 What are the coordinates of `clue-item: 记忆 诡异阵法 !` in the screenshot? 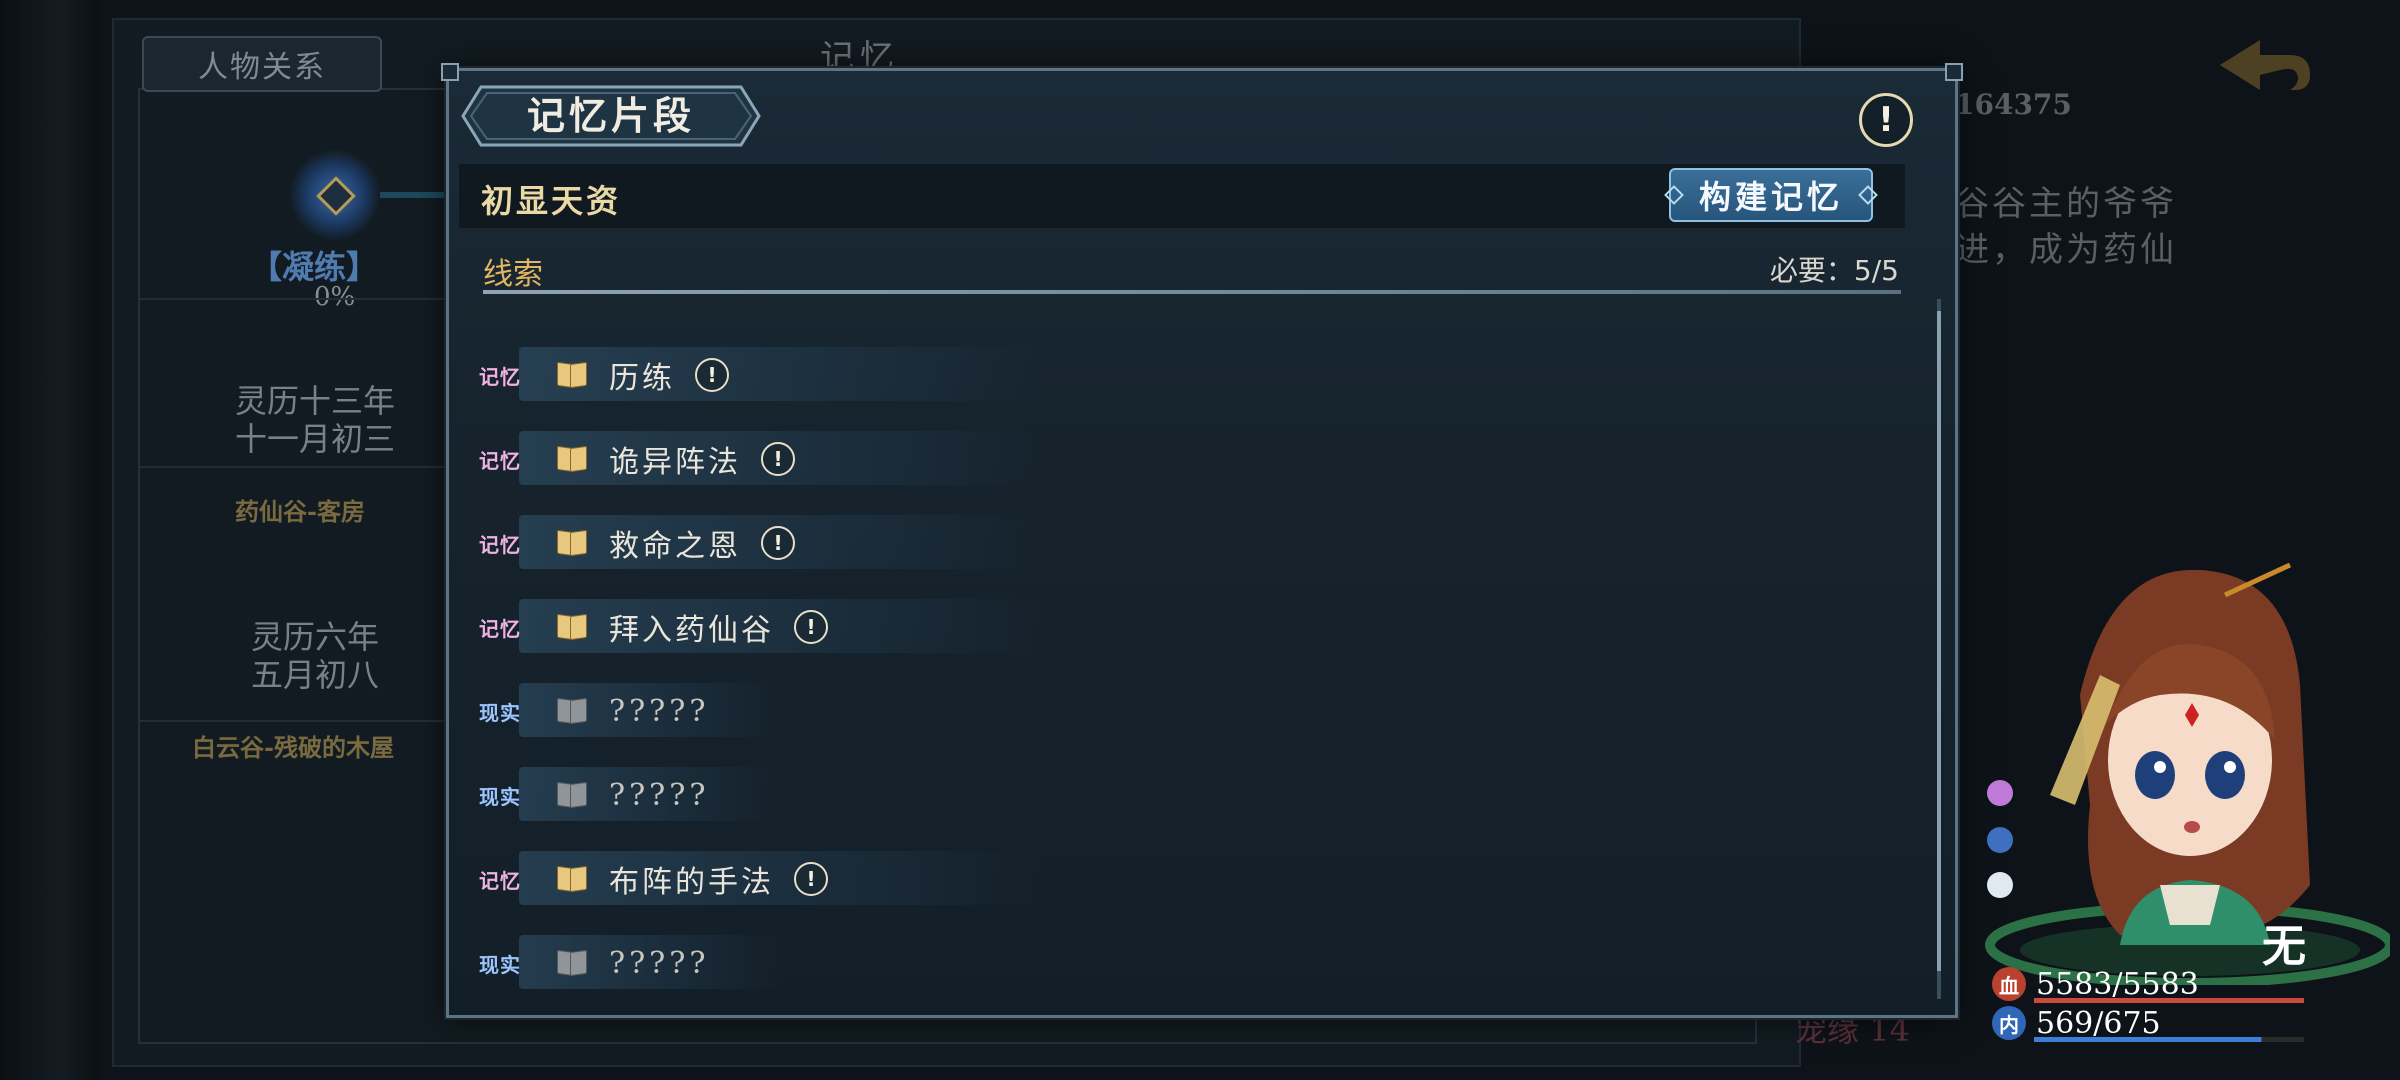 It's located at (1129, 459).